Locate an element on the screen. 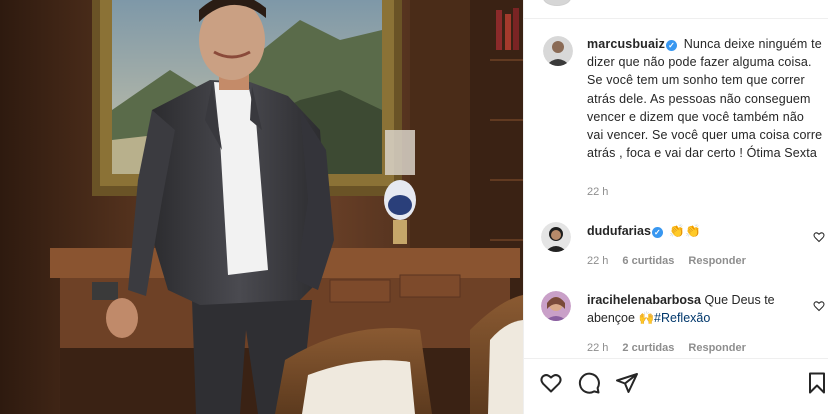 Image resolution: width=828 pixels, height=414 pixels. comment-username: iracihelenabarbosa is located at coordinates (644, 300).